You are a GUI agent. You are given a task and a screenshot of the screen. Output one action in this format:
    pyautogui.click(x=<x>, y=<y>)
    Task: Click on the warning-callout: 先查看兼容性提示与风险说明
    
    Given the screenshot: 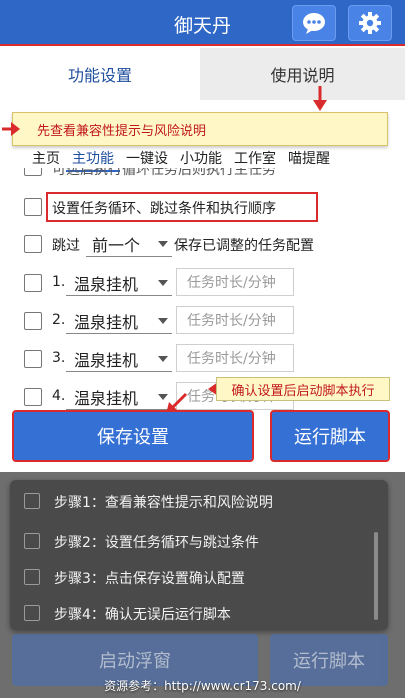 What is the action you would take?
    pyautogui.click(x=200, y=129)
    